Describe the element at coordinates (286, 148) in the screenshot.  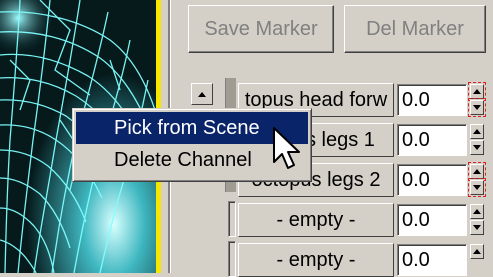
I see `mouse-pointer-icon` at that location.